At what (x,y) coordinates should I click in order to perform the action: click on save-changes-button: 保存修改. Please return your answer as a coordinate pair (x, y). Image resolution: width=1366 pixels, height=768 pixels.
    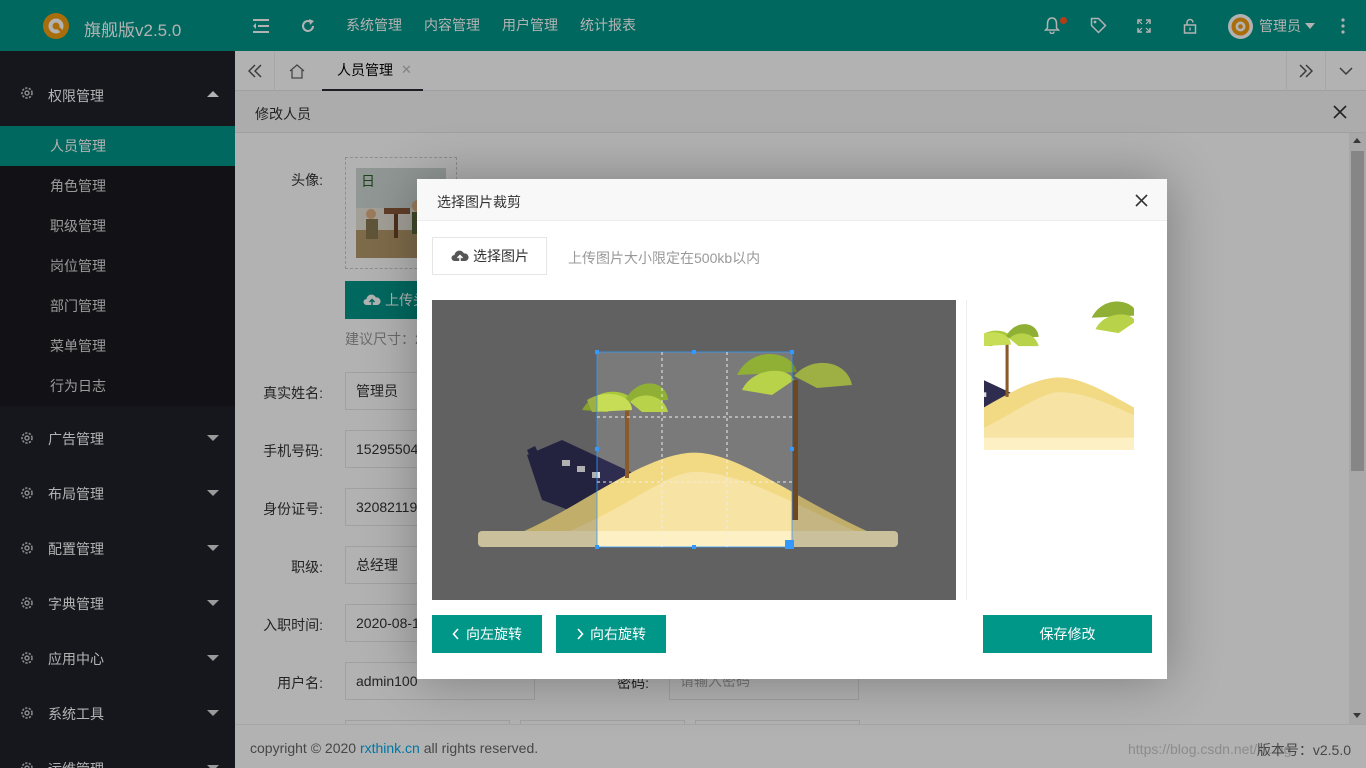
    Looking at the image, I should click on (1067, 634).